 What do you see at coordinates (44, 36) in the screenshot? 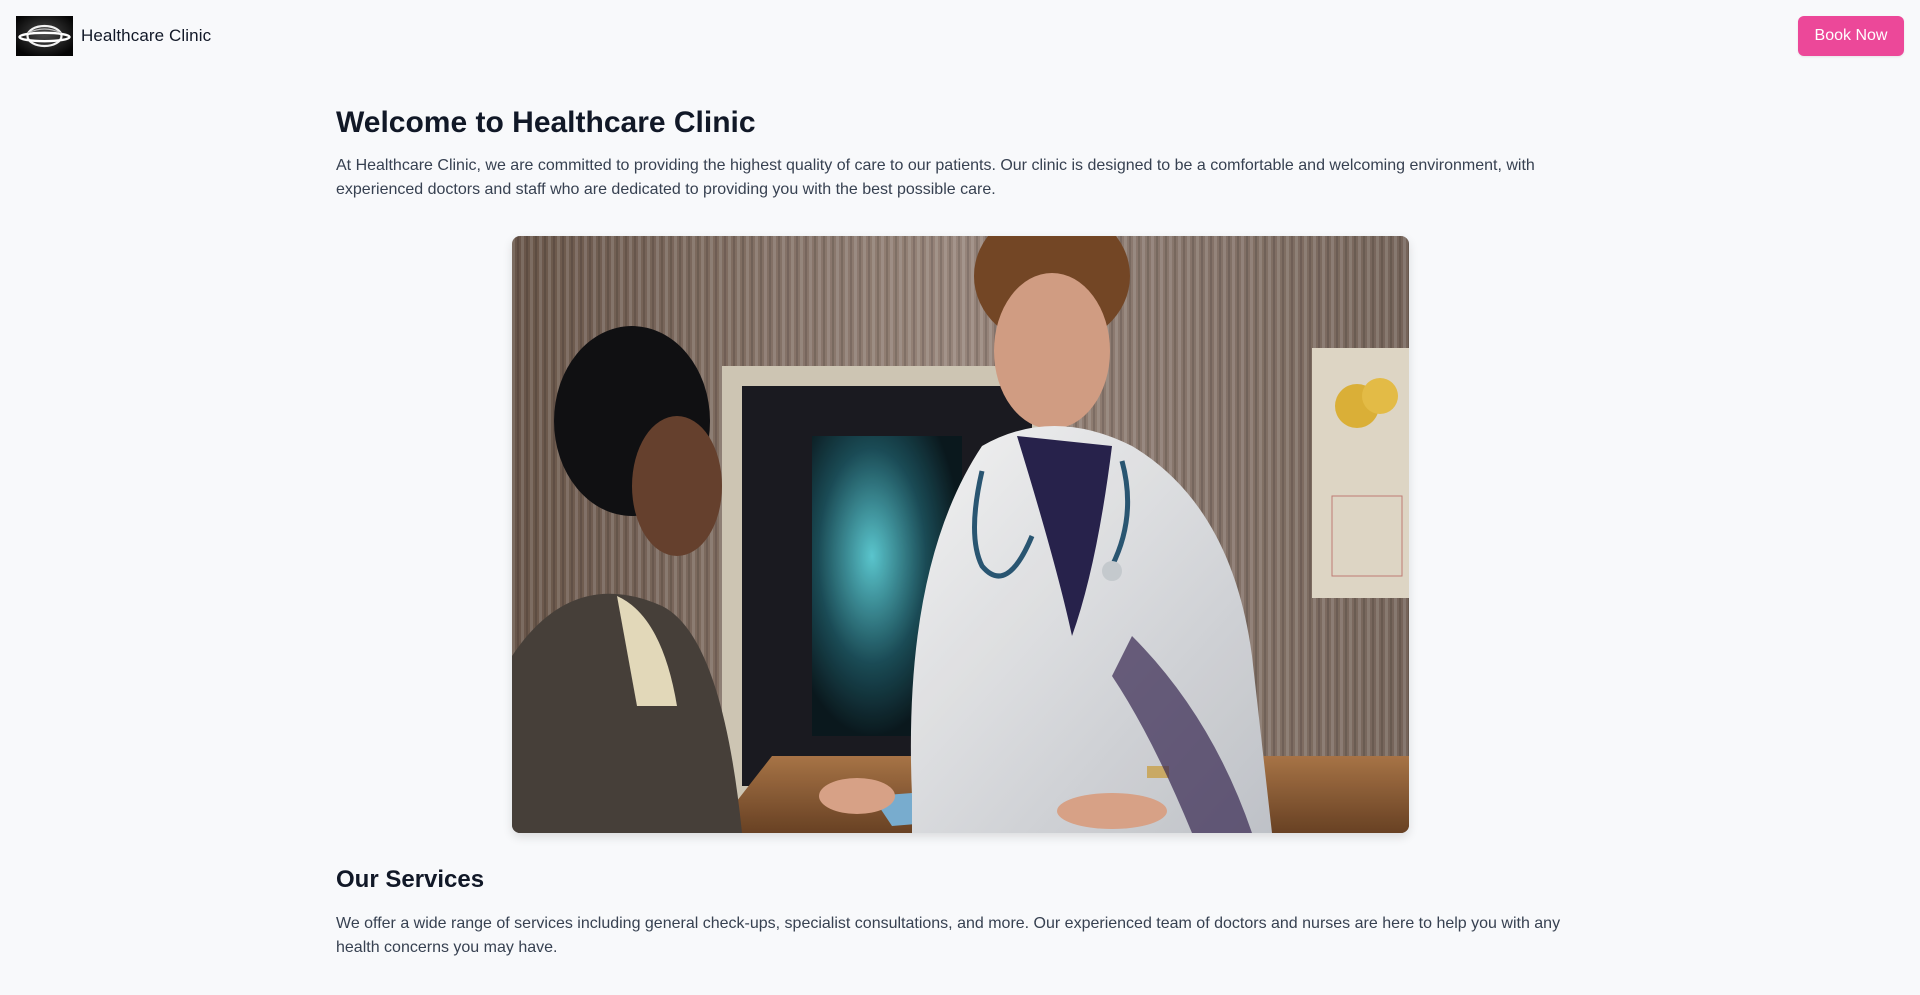
I see `planet-ring-logo-icon` at bounding box center [44, 36].